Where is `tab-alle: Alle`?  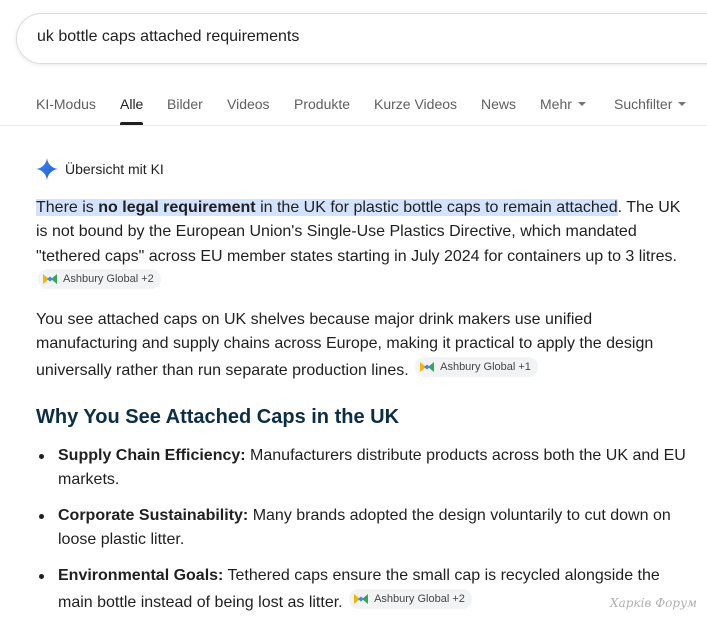
tab-alle: Alle is located at coordinates (131, 104).